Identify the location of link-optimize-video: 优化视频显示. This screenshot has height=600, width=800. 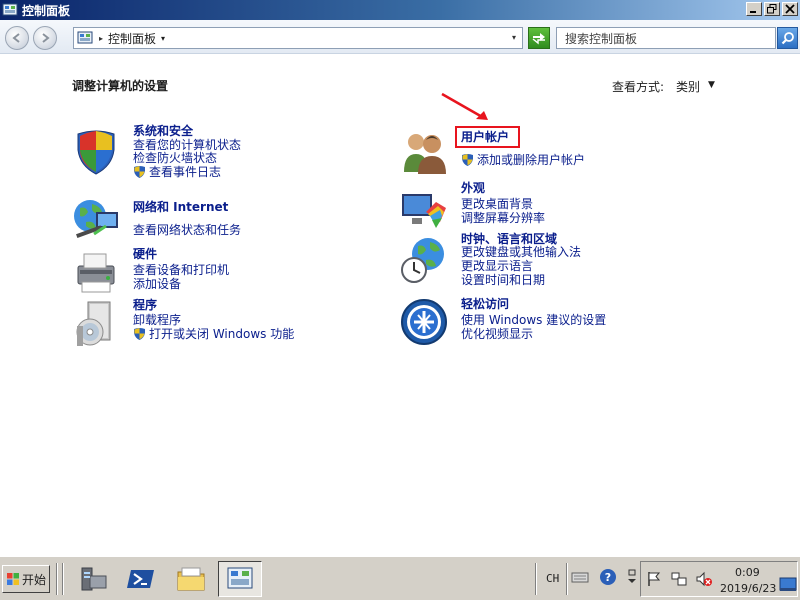
(497, 334).